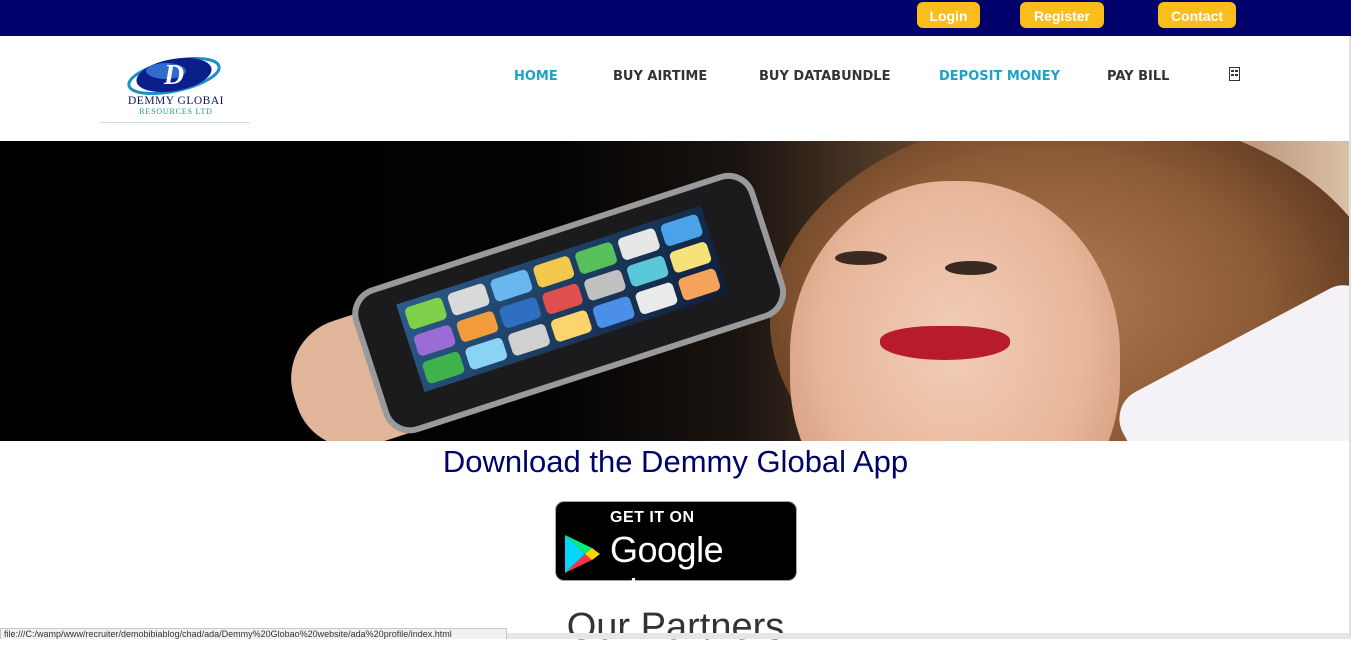  I want to click on hero-lips, so click(945, 343).